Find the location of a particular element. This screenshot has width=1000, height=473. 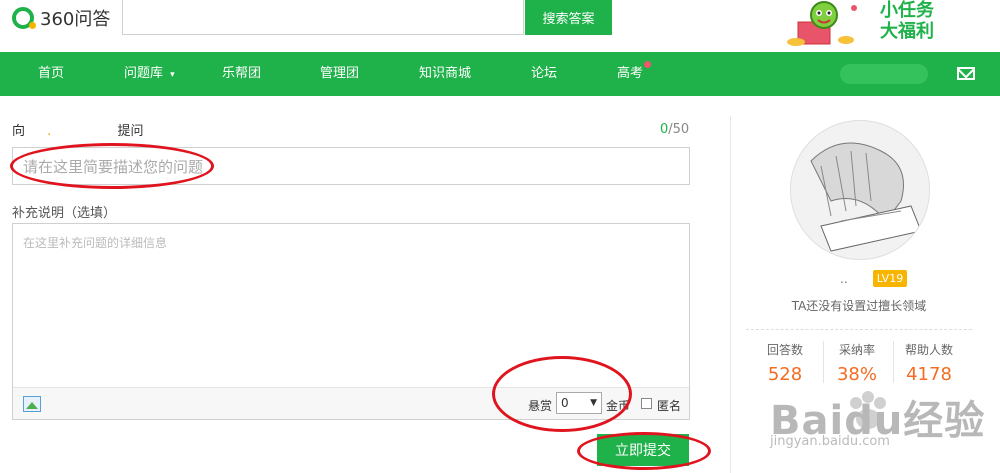

promo-line-2: 大福利 is located at coordinates (907, 31).